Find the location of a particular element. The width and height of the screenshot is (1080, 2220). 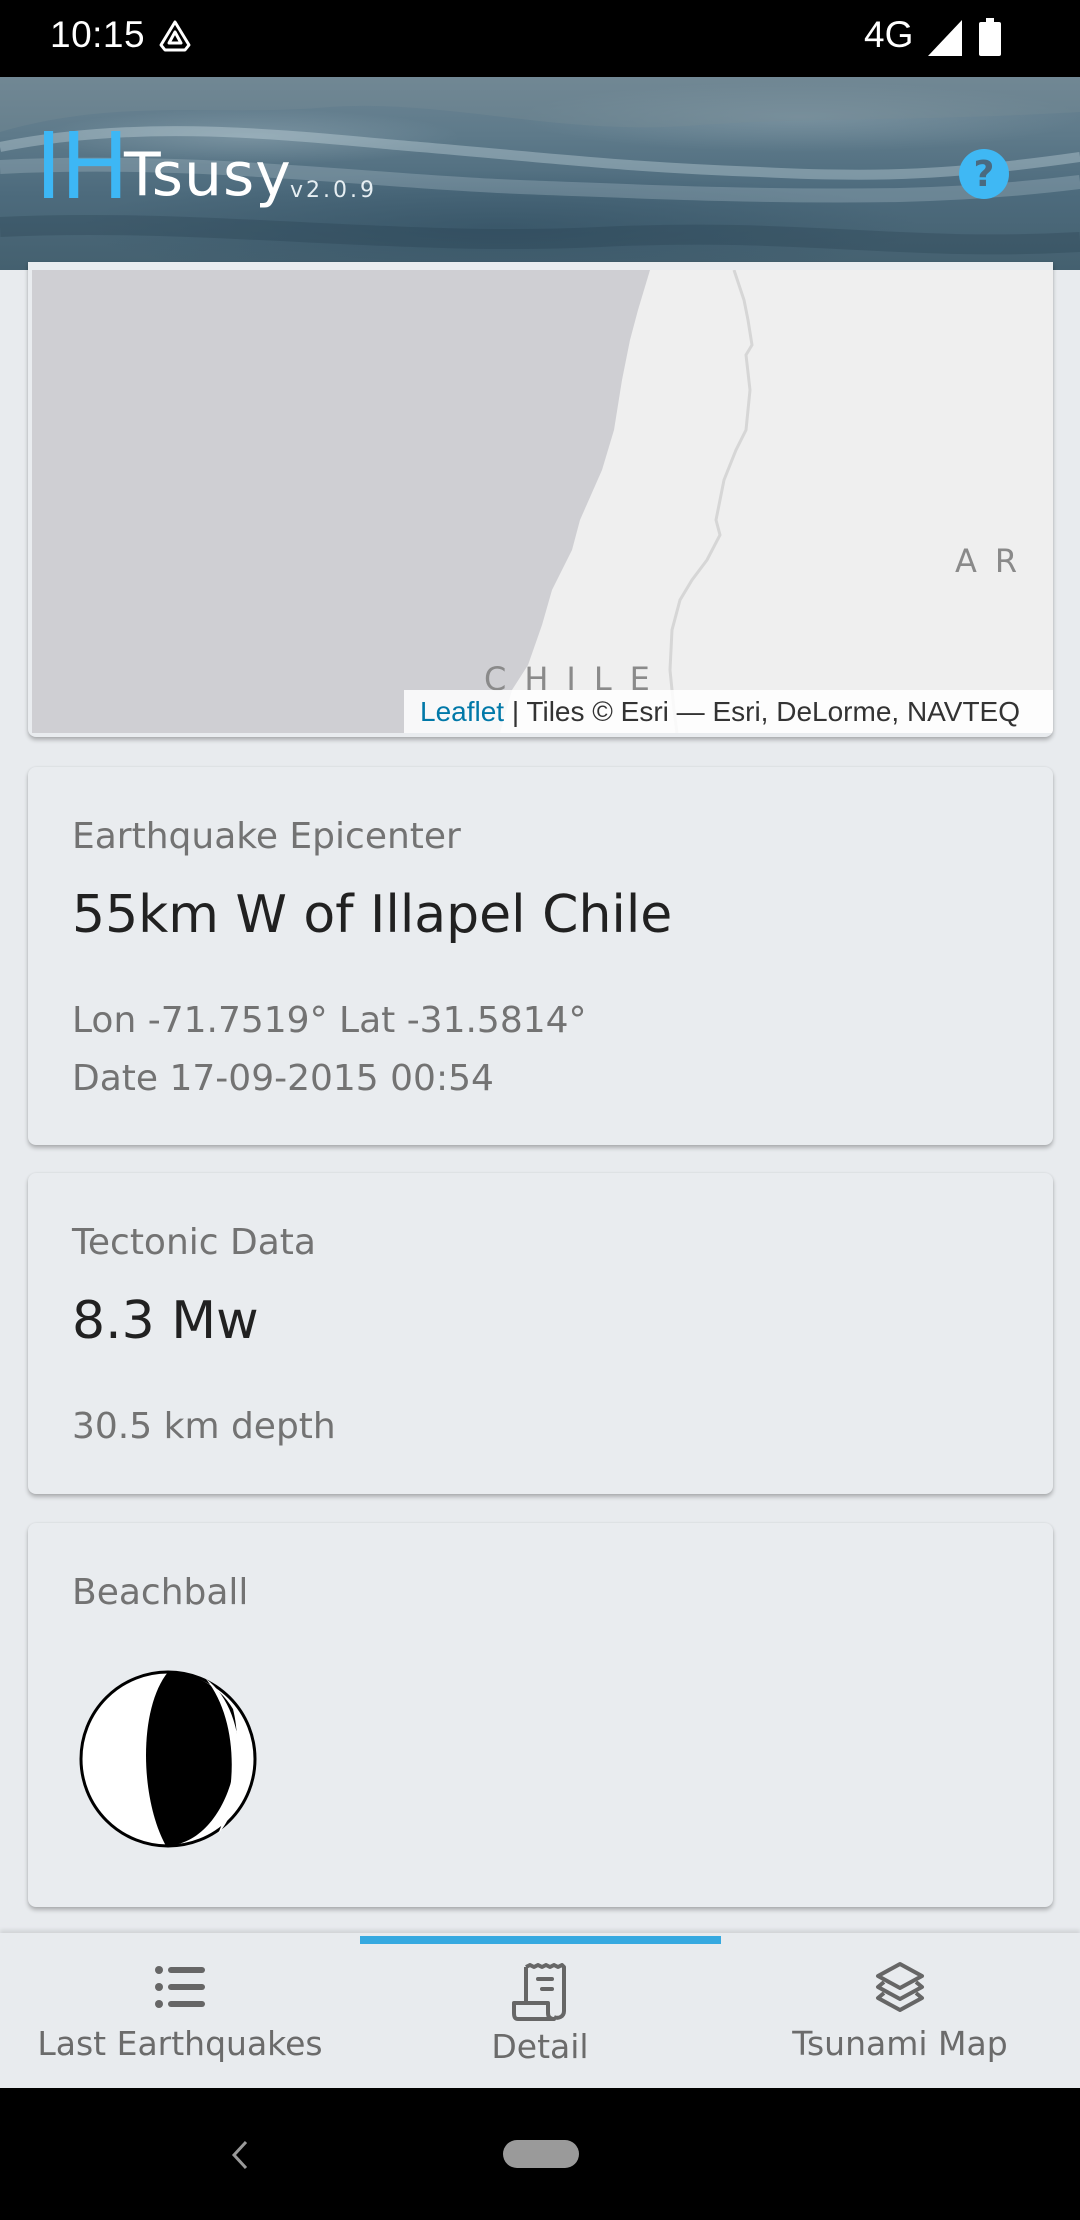

bottom-navigation: Last Earthquakes Detail Tsunami Map is located at coordinates (540, 2010).